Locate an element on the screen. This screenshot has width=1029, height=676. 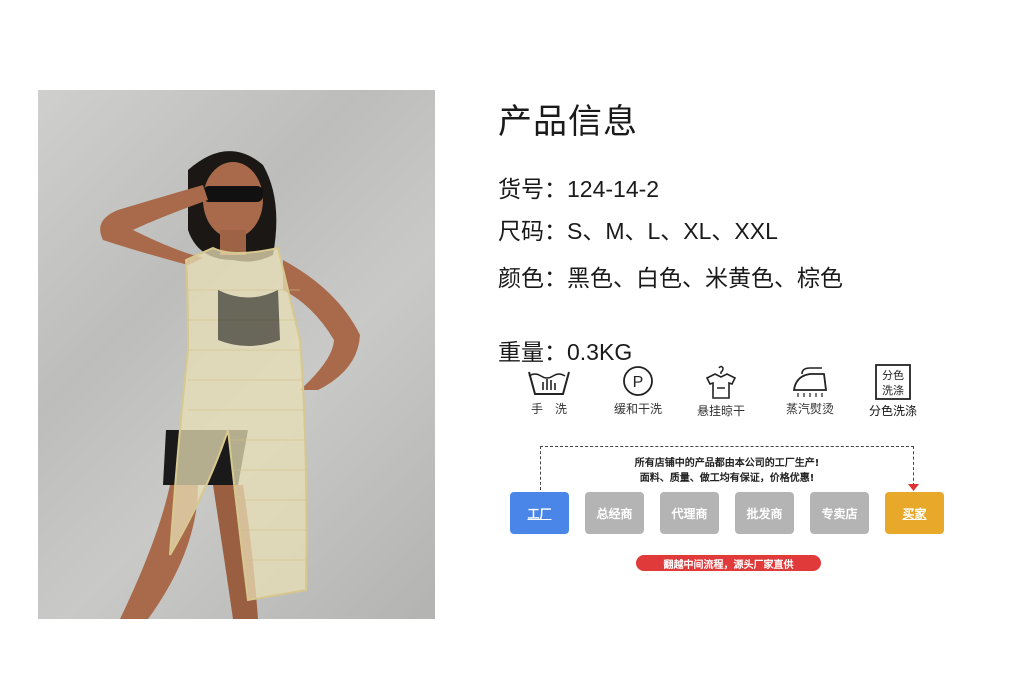
care-label: 蒸汽熨烫 is located at coordinates (809, 409).